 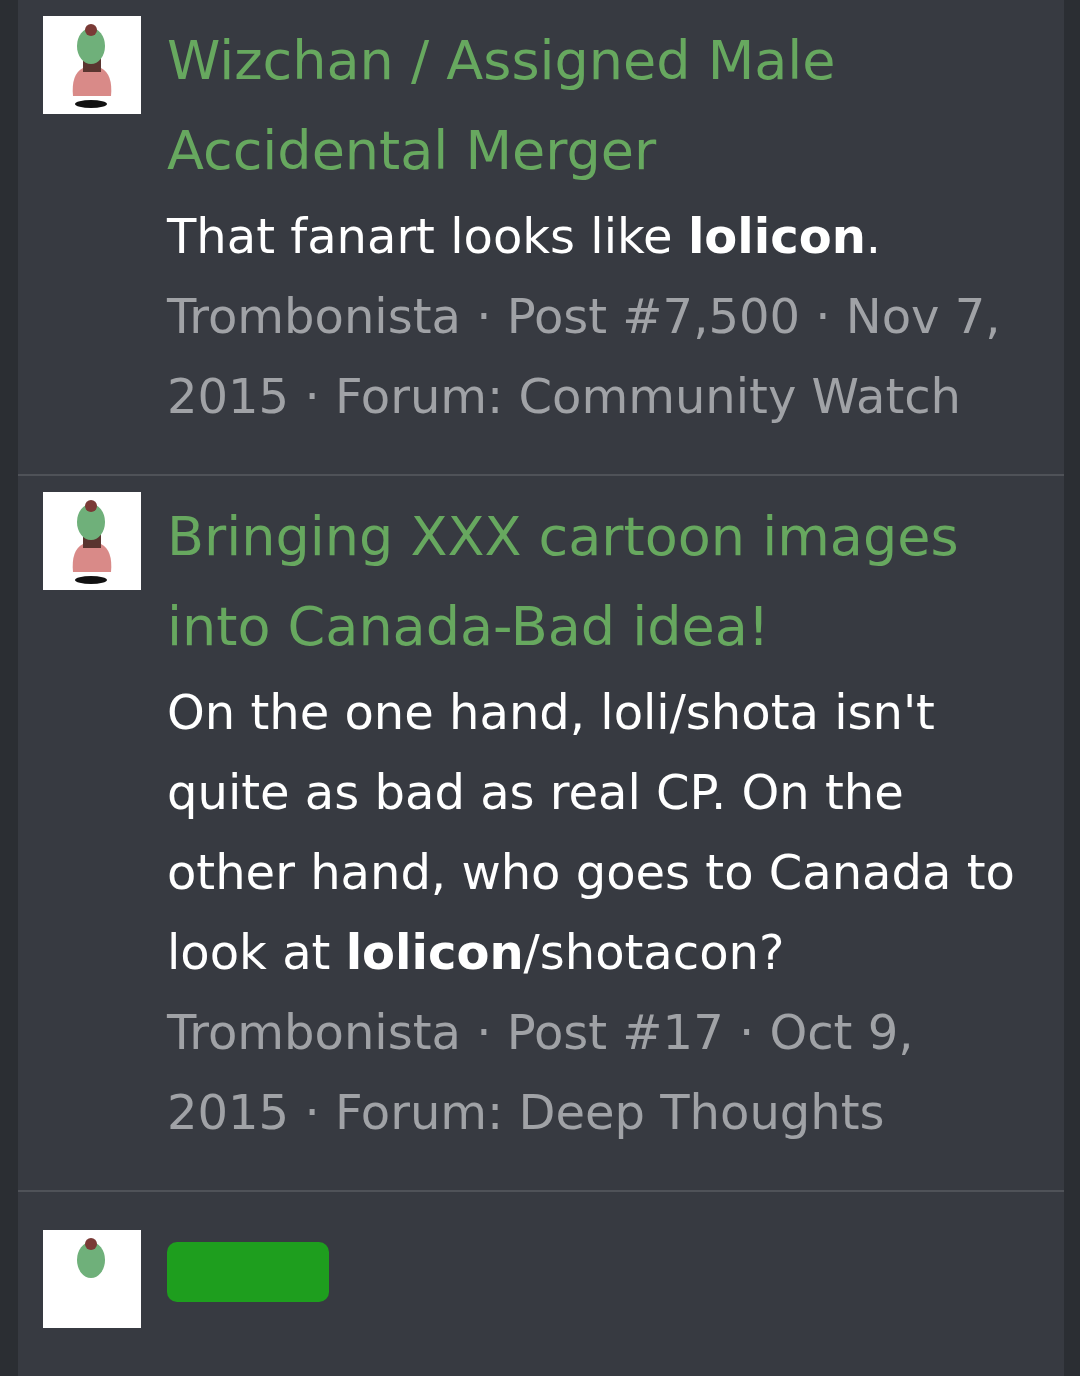 What do you see at coordinates (605, 106) in the screenshot?
I see `result-title-link: Wizchan / Assigned Male Accidental Merger` at bounding box center [605, 106].